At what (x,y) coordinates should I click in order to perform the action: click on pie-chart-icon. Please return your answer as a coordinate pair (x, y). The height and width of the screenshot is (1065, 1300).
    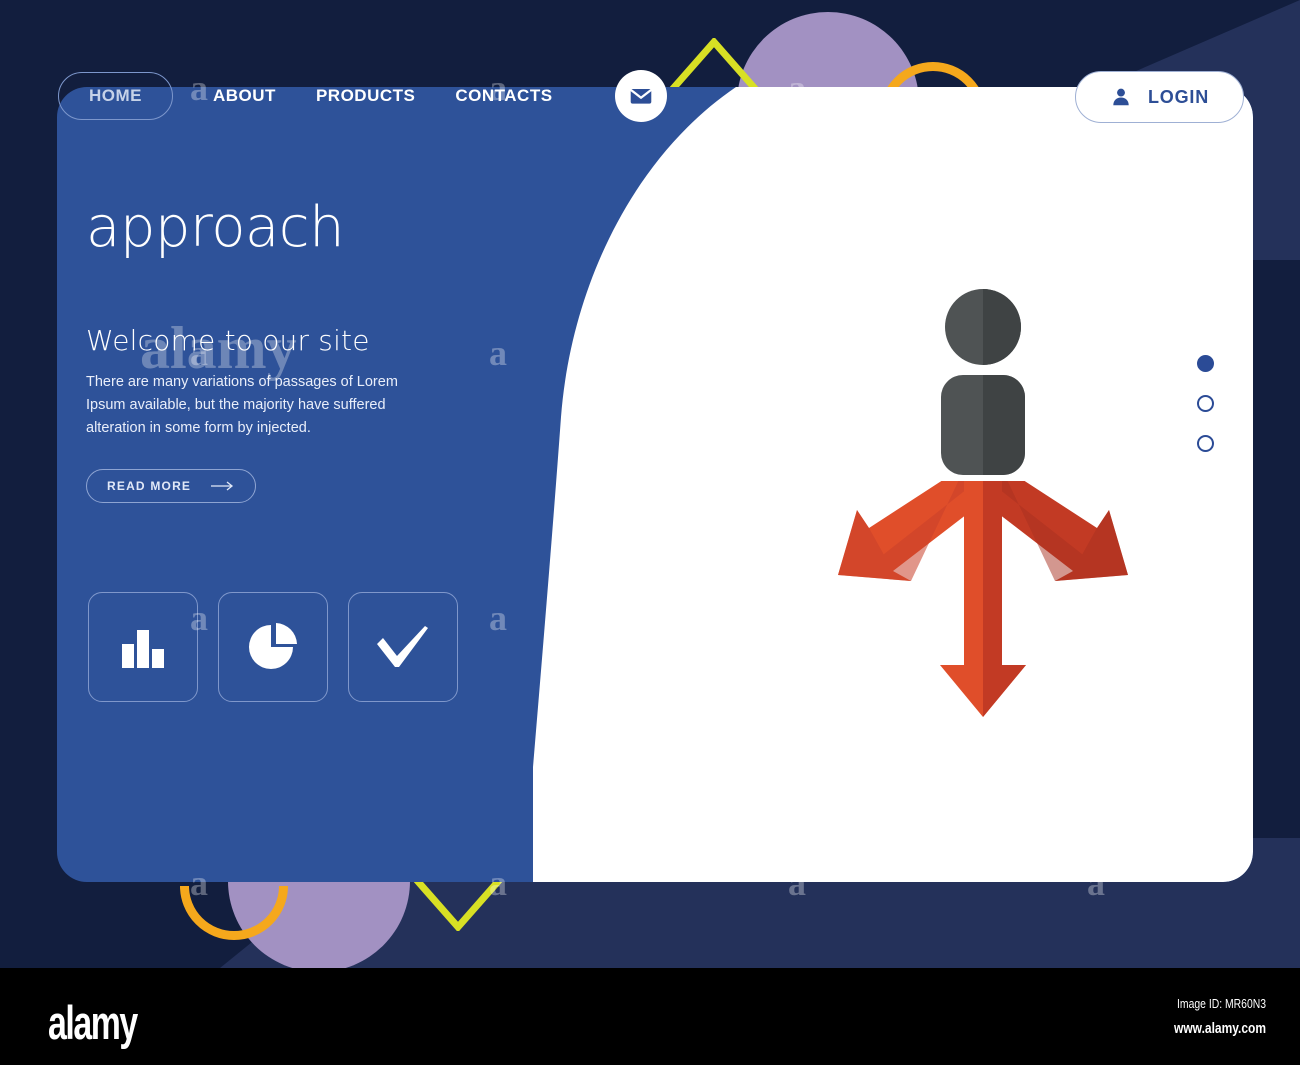
    Looking at the image, I should click on (273, 646).